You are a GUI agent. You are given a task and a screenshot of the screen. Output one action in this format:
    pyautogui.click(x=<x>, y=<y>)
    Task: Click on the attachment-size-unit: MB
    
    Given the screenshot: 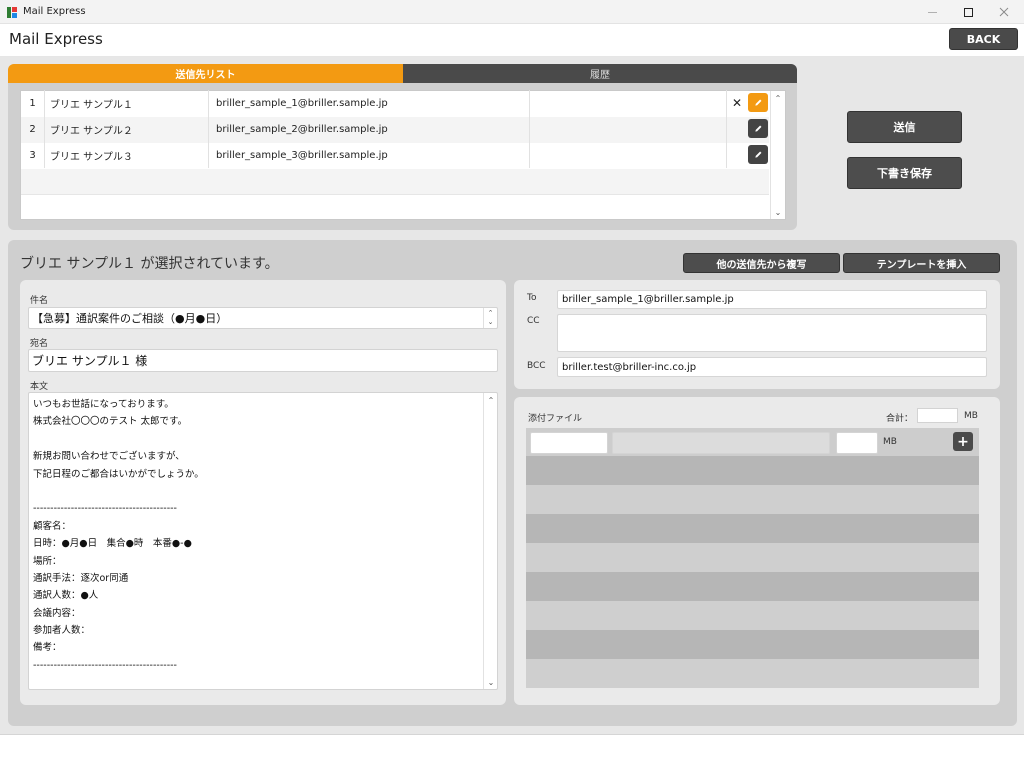 What is the action you would take?
    pyautogui.click(x=890, y=442)
    